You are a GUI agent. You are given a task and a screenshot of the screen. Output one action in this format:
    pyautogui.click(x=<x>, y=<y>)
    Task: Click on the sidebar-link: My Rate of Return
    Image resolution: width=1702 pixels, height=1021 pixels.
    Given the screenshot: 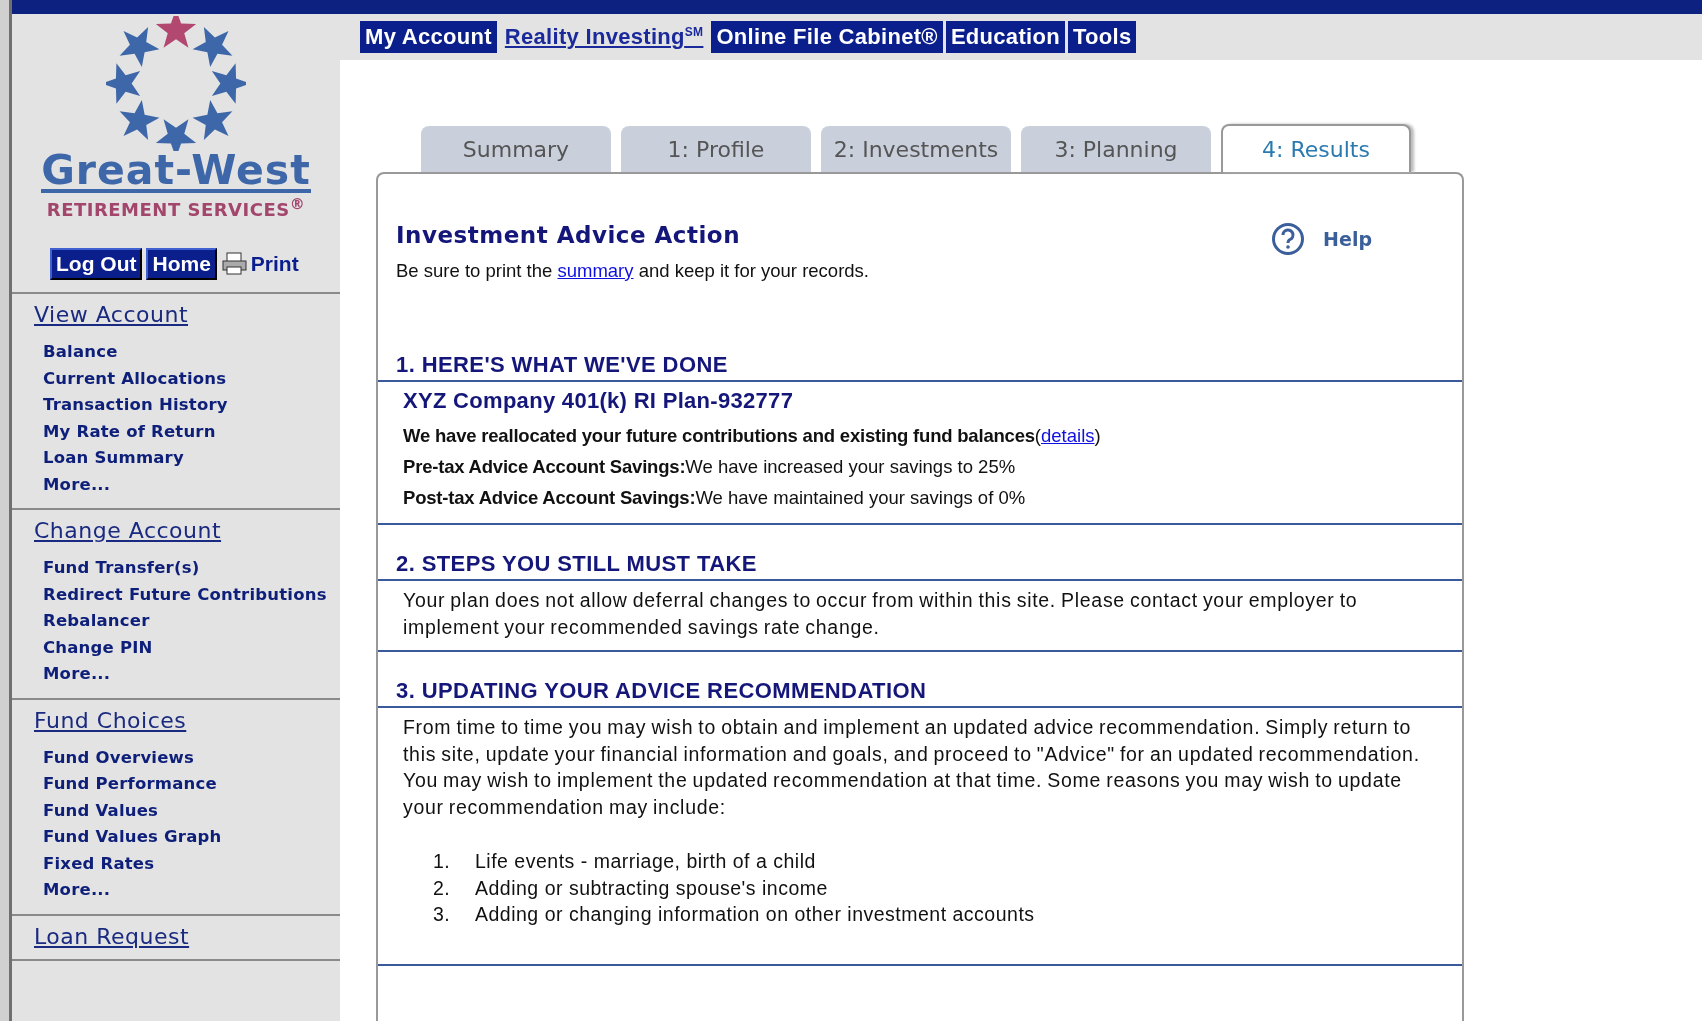 What is the action you would take?
    pyautogui.click(x=191, y=431)
    